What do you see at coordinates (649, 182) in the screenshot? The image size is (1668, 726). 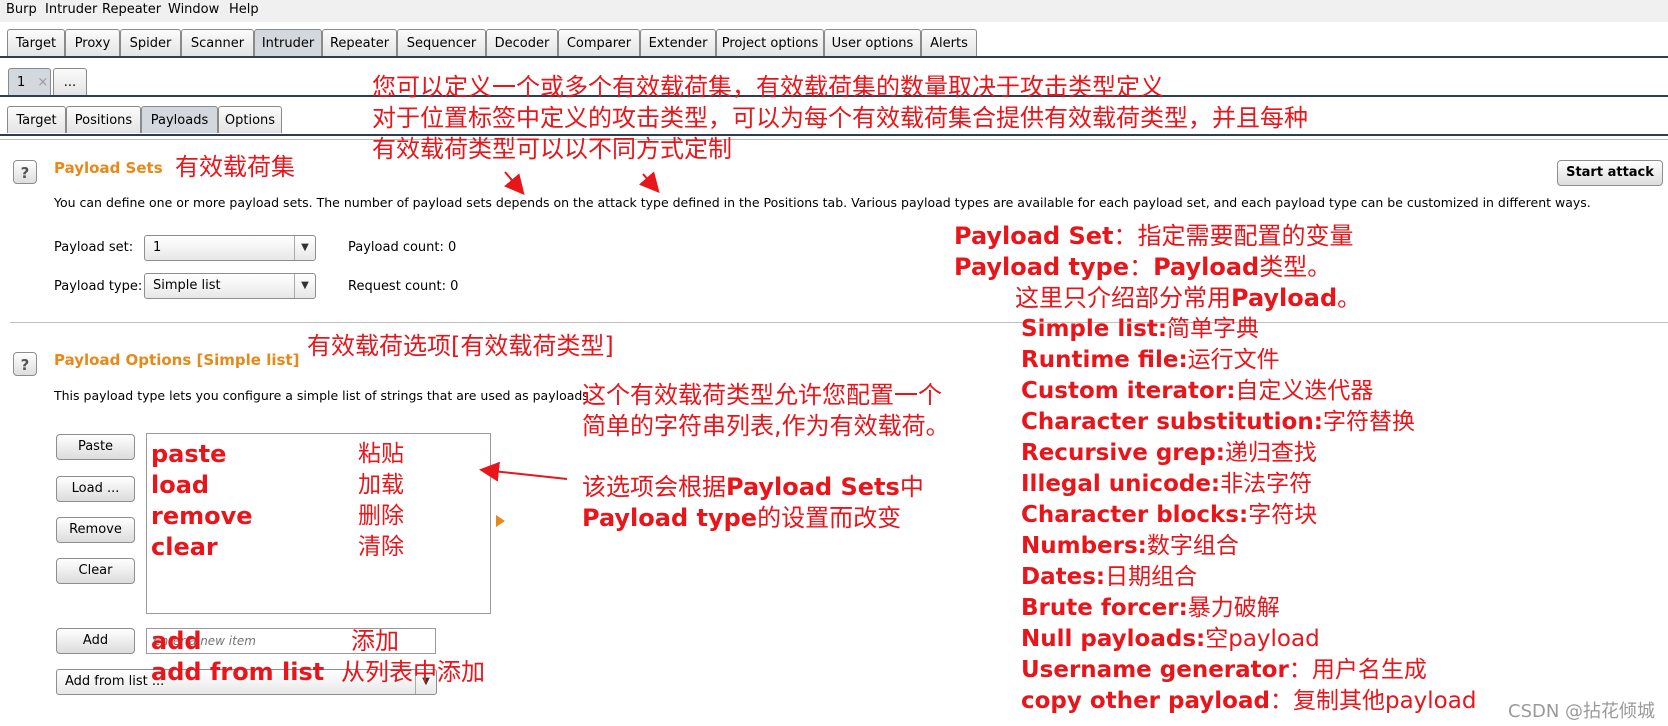 I see `arrow-to-payload-types` at bounding box center [649, 182].